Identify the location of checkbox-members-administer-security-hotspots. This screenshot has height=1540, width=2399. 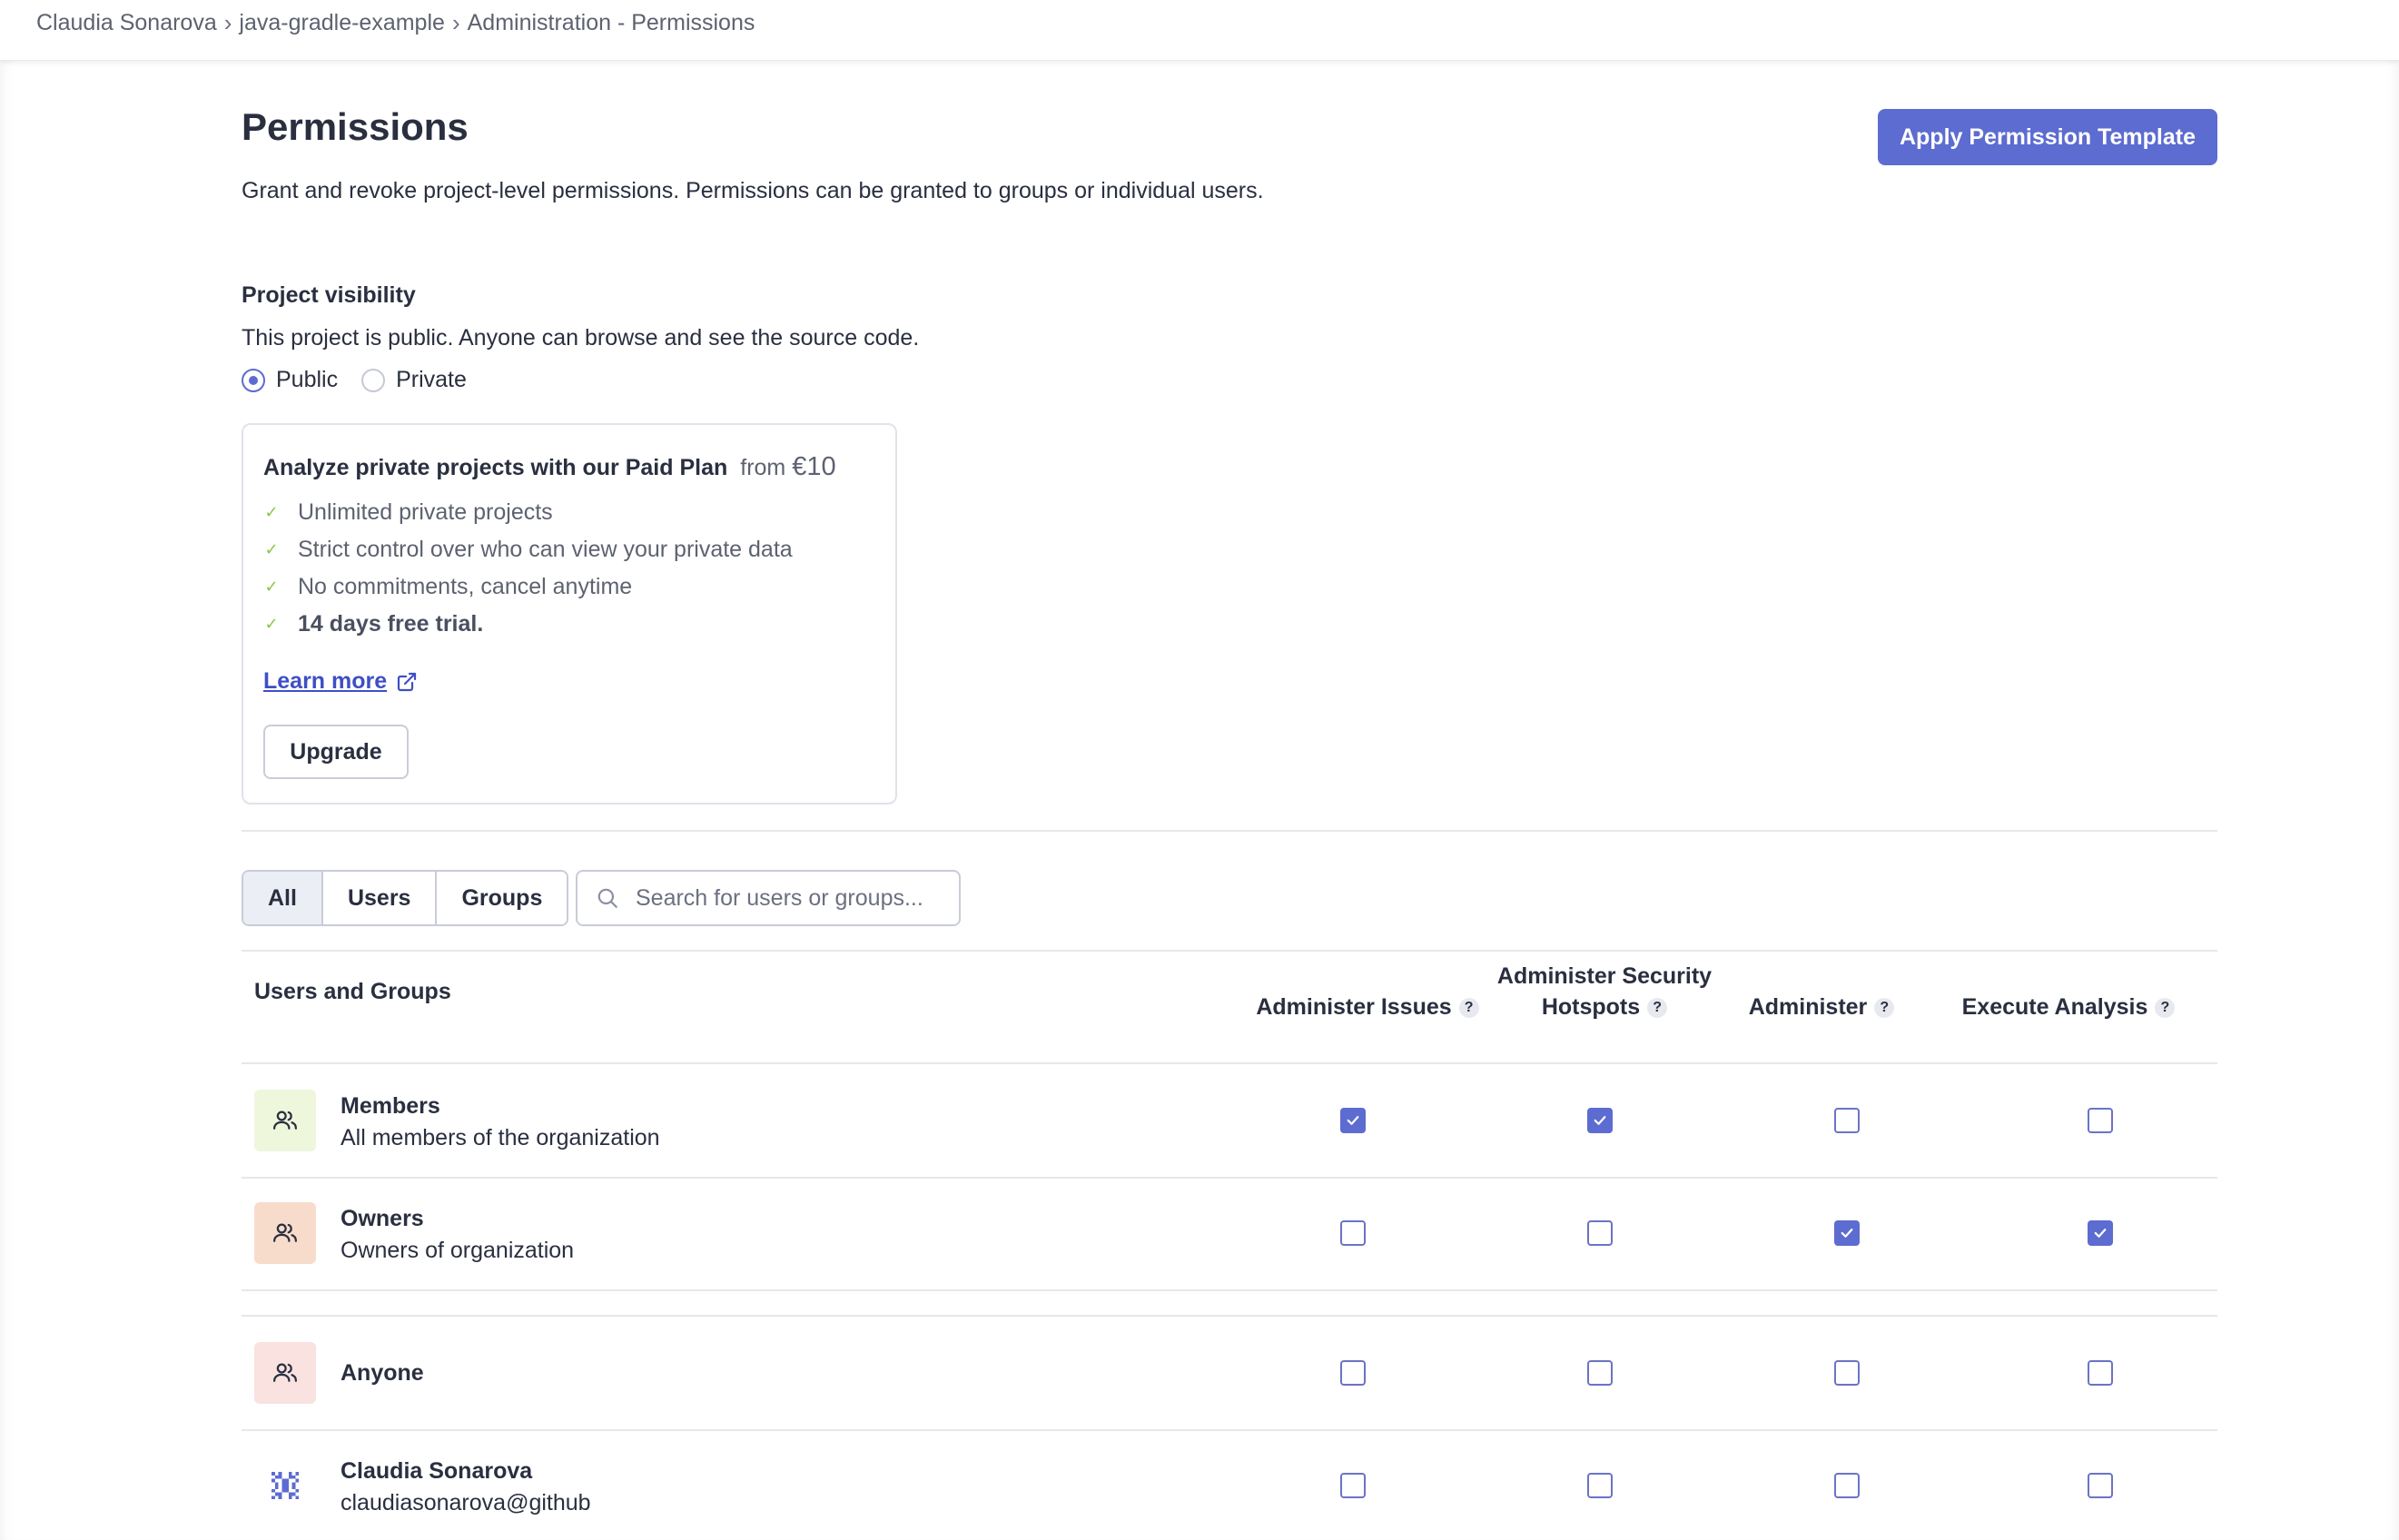
(1600, 1120).